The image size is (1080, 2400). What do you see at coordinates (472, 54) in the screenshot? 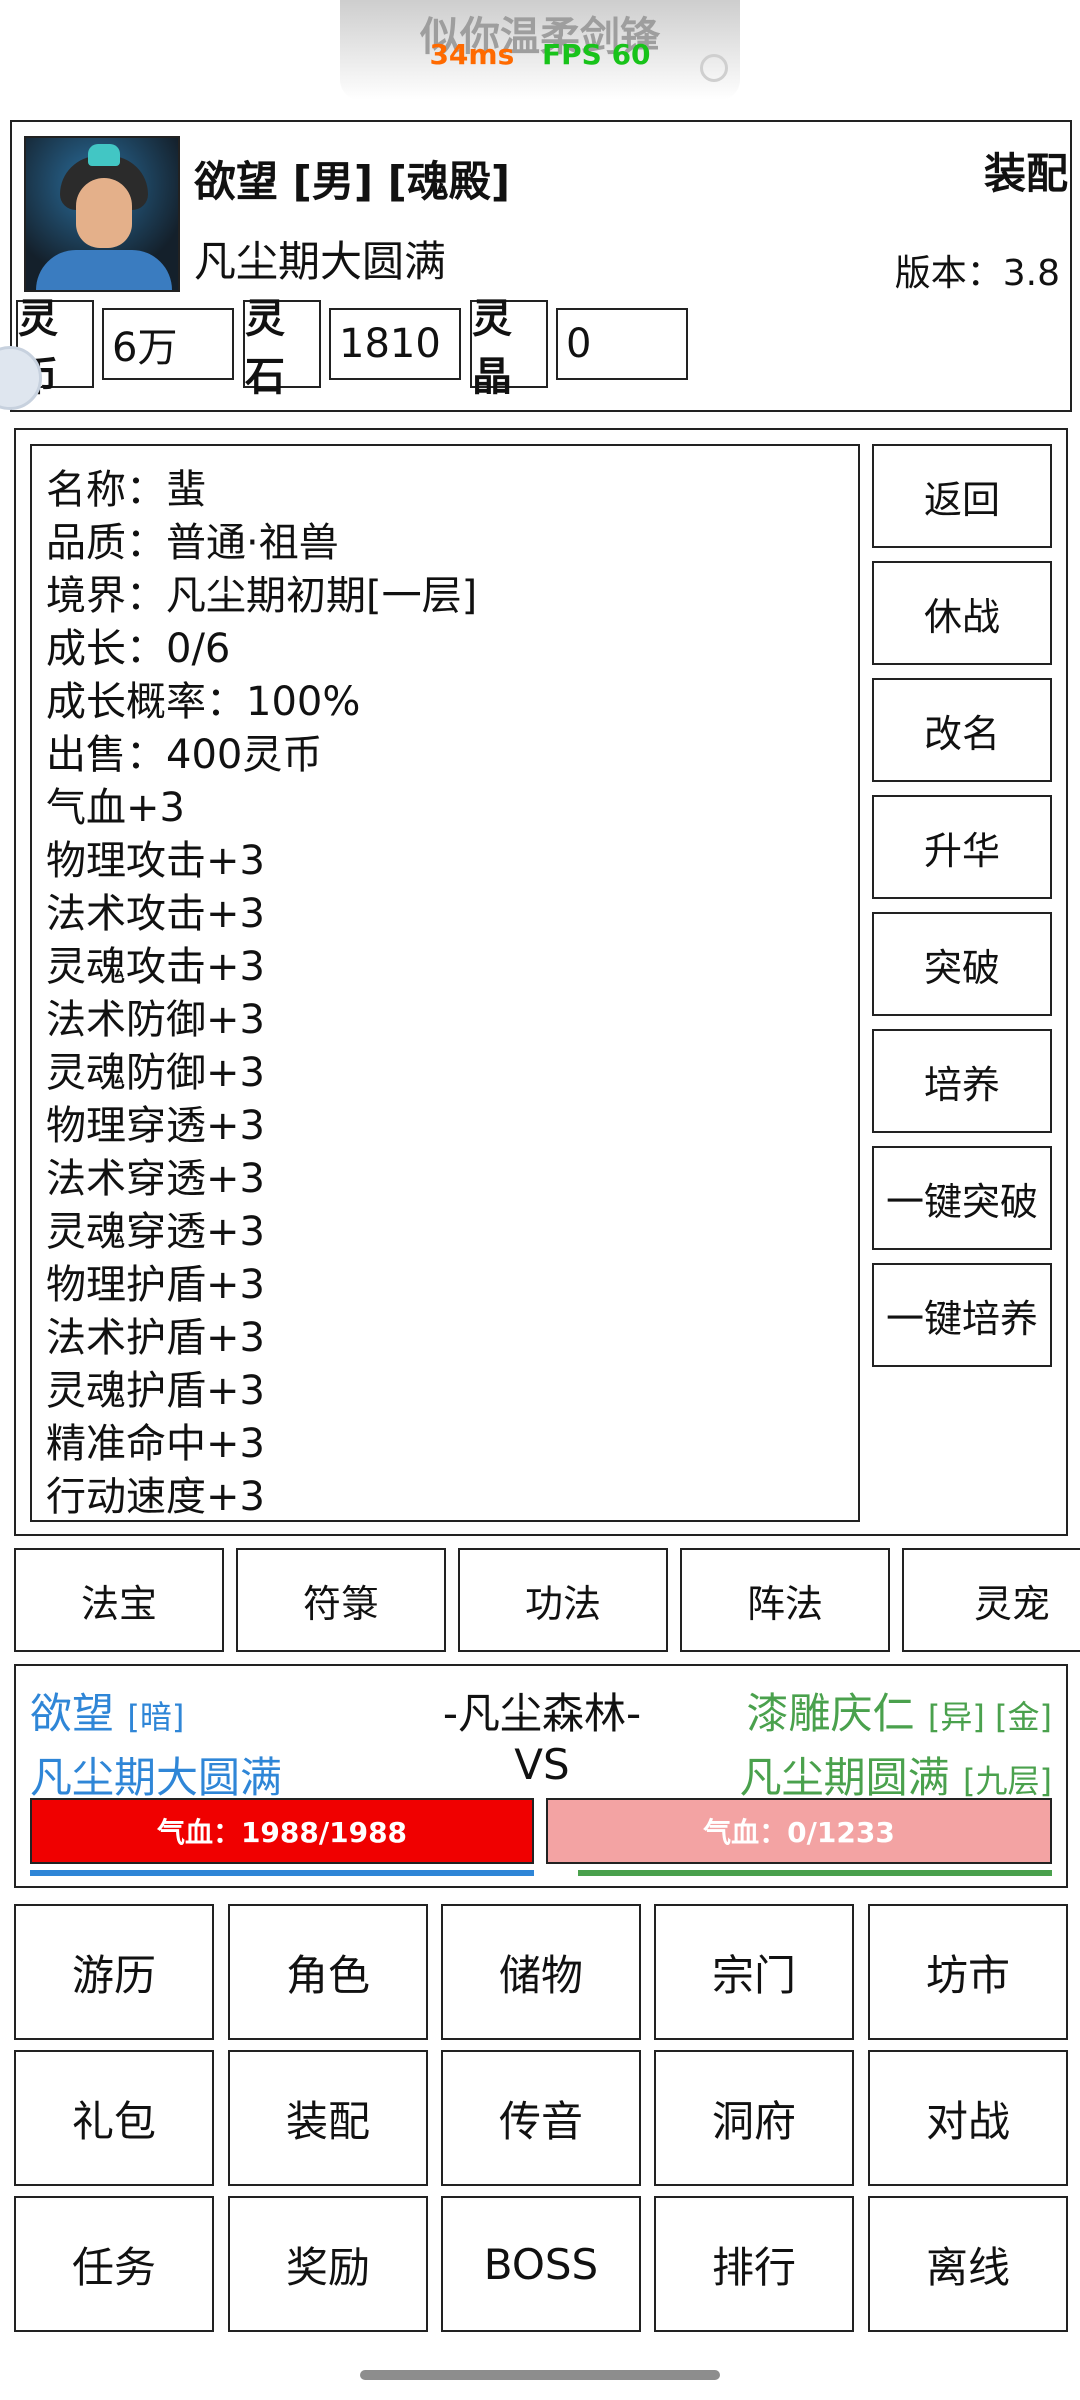
I see `signal-readout: 34ms` at bounding box center [472, 54].